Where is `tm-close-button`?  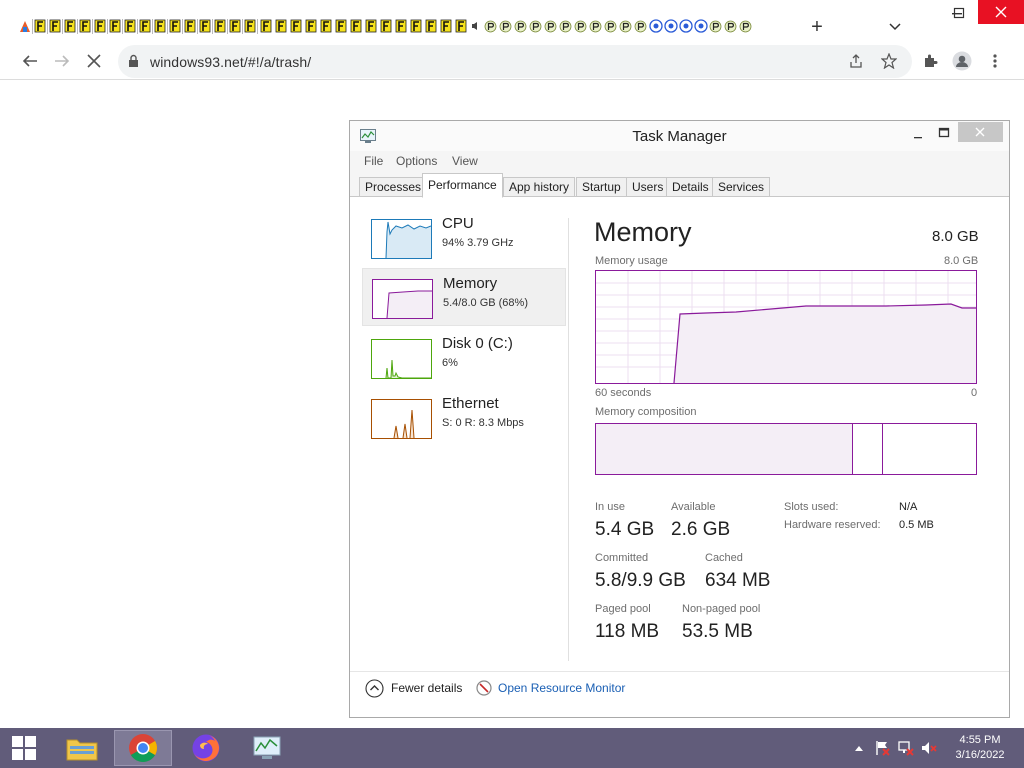
tm-close-button is located at coordinates (980, 132).